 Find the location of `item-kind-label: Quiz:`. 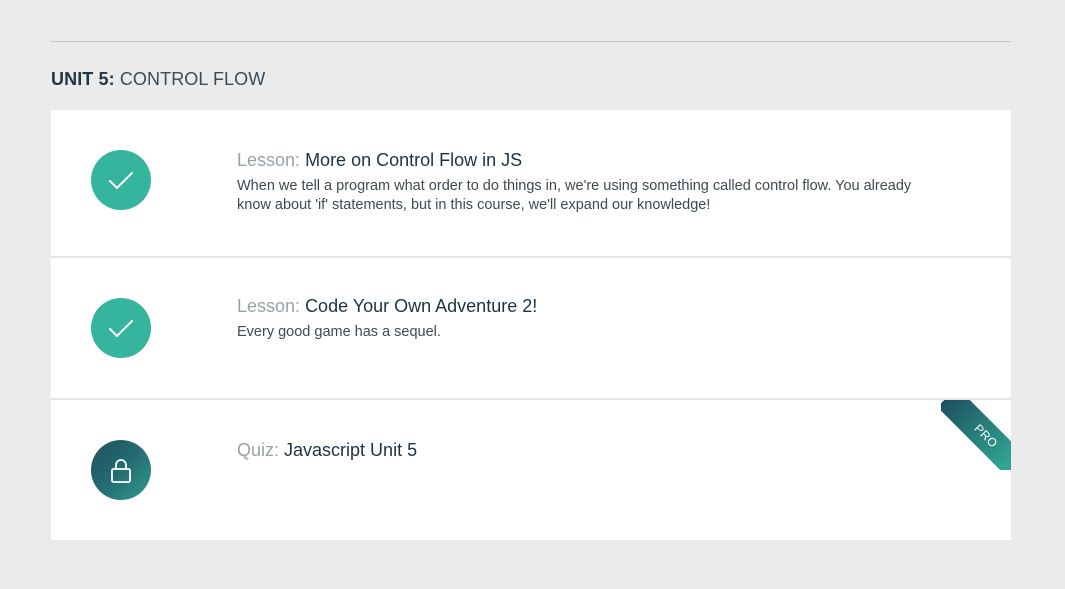

item-kind-label: Quiz: is located at coordinates (258, 450).